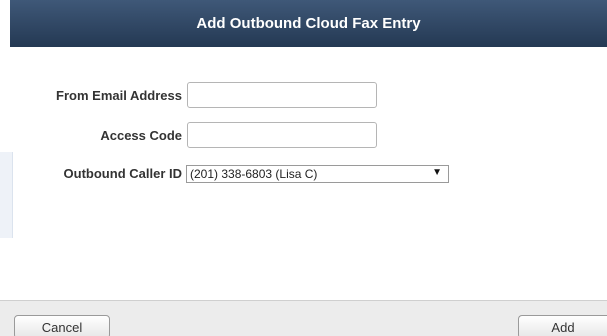  What do you see at coordinates (119, 95) in the screenshot?
I see `from-email-label: From Email Address` at bounding box center [119, 95].